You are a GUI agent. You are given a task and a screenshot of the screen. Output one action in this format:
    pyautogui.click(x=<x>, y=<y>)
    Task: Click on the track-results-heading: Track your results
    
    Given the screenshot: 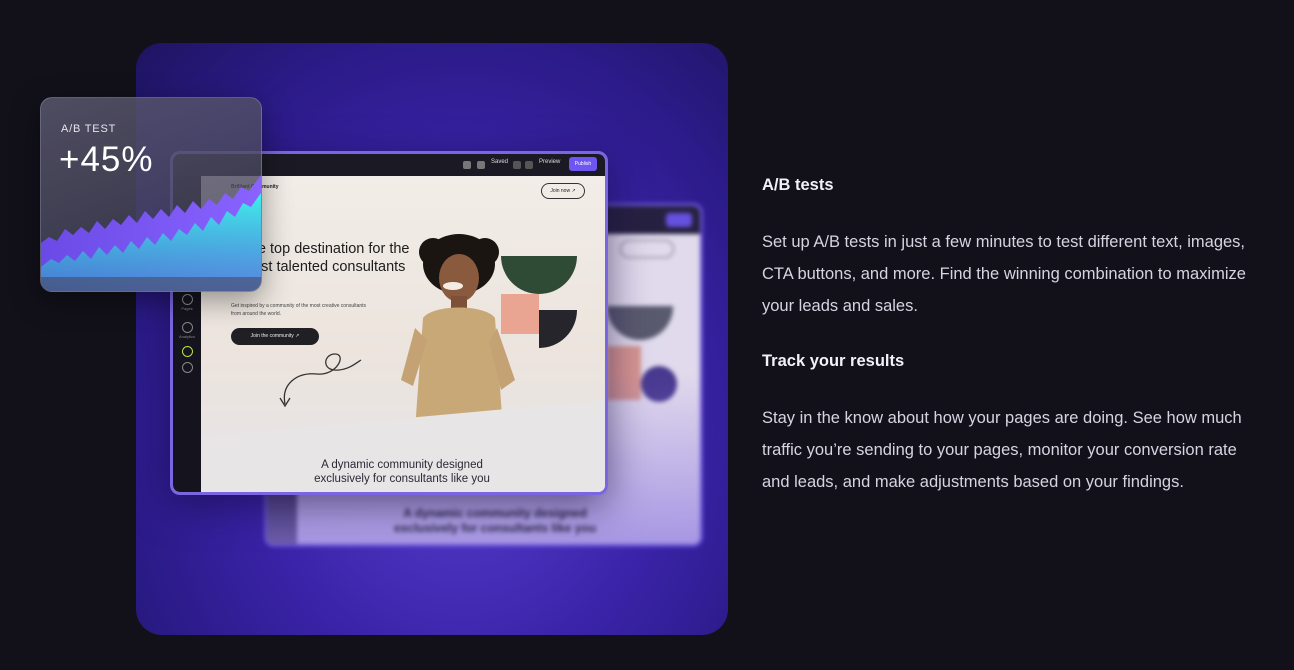 What is the action you would take?
    pyautogui.click(x=833, y=361)
    